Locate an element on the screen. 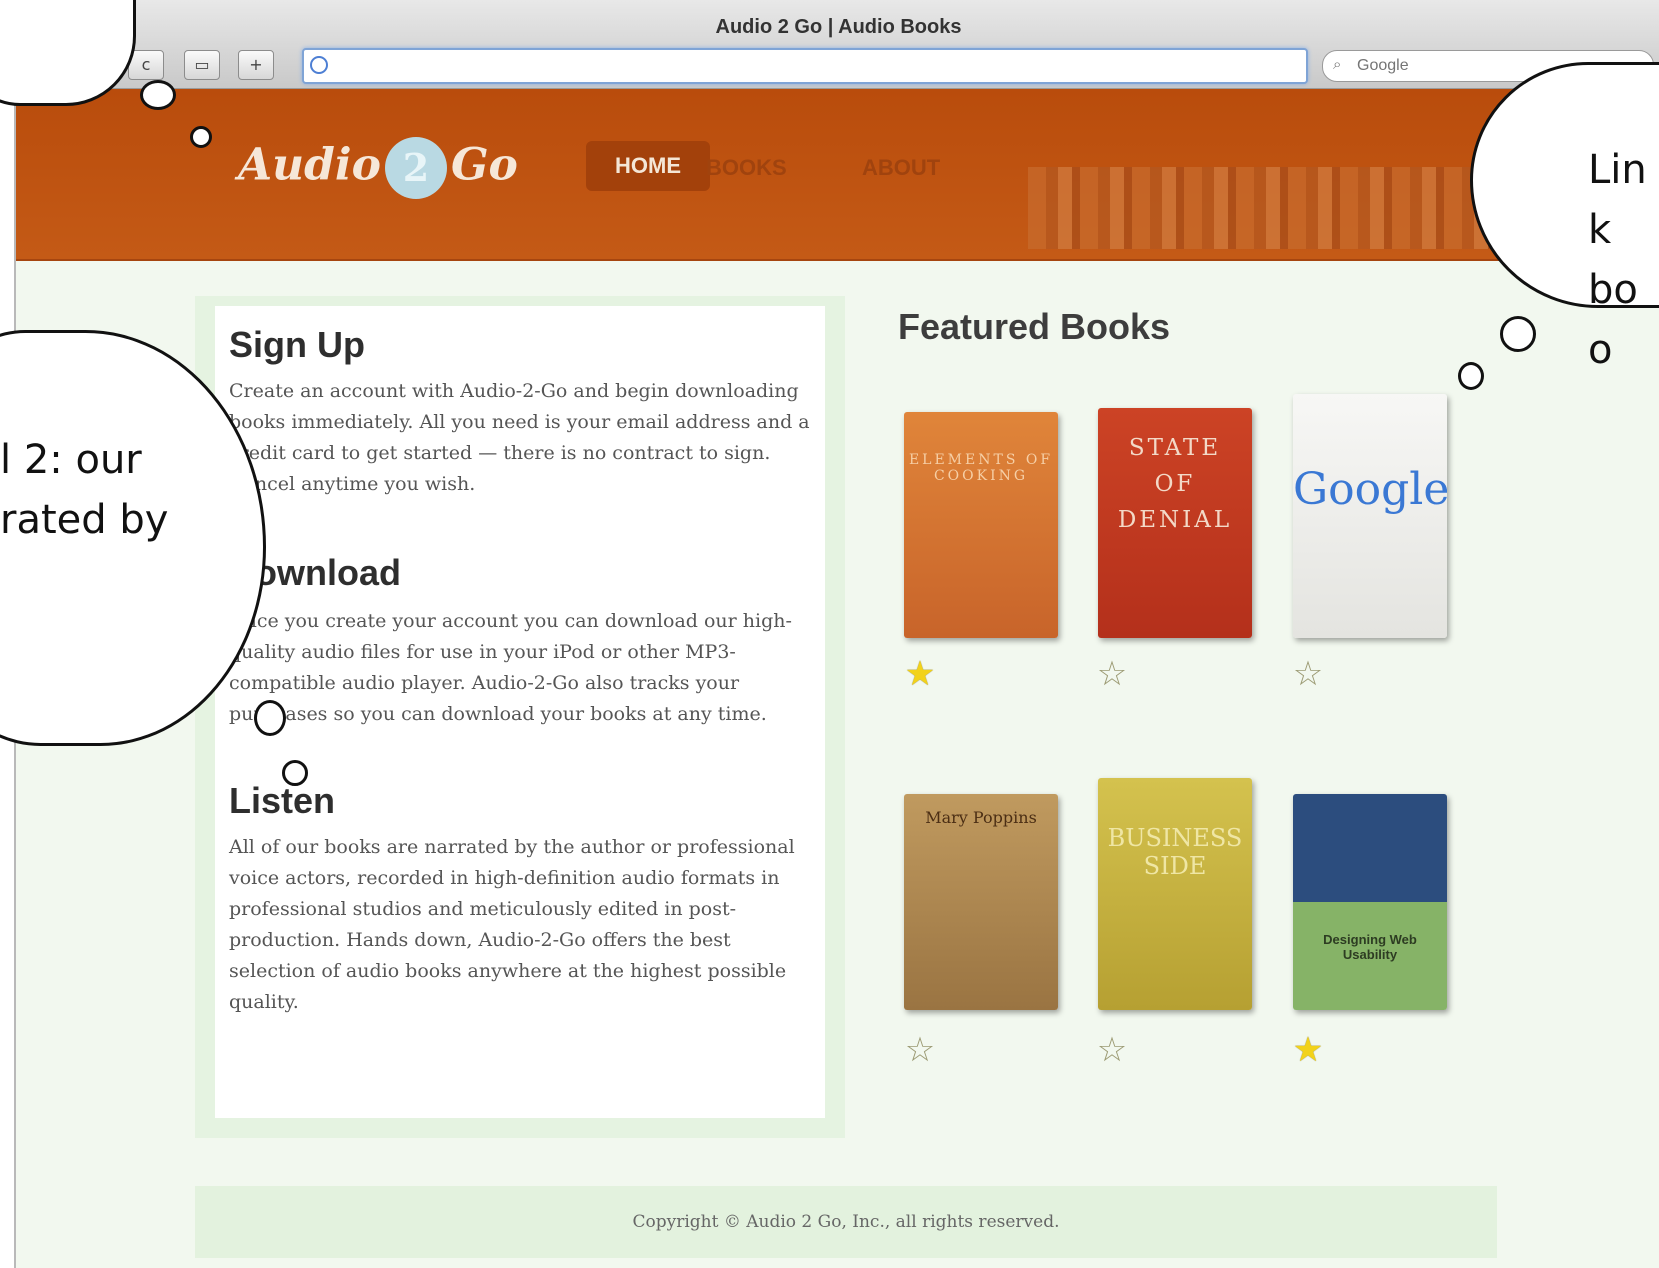 The image size is (1659, 1268). annotation-text: l 2: our rated by is located at coordinates (84, 490).